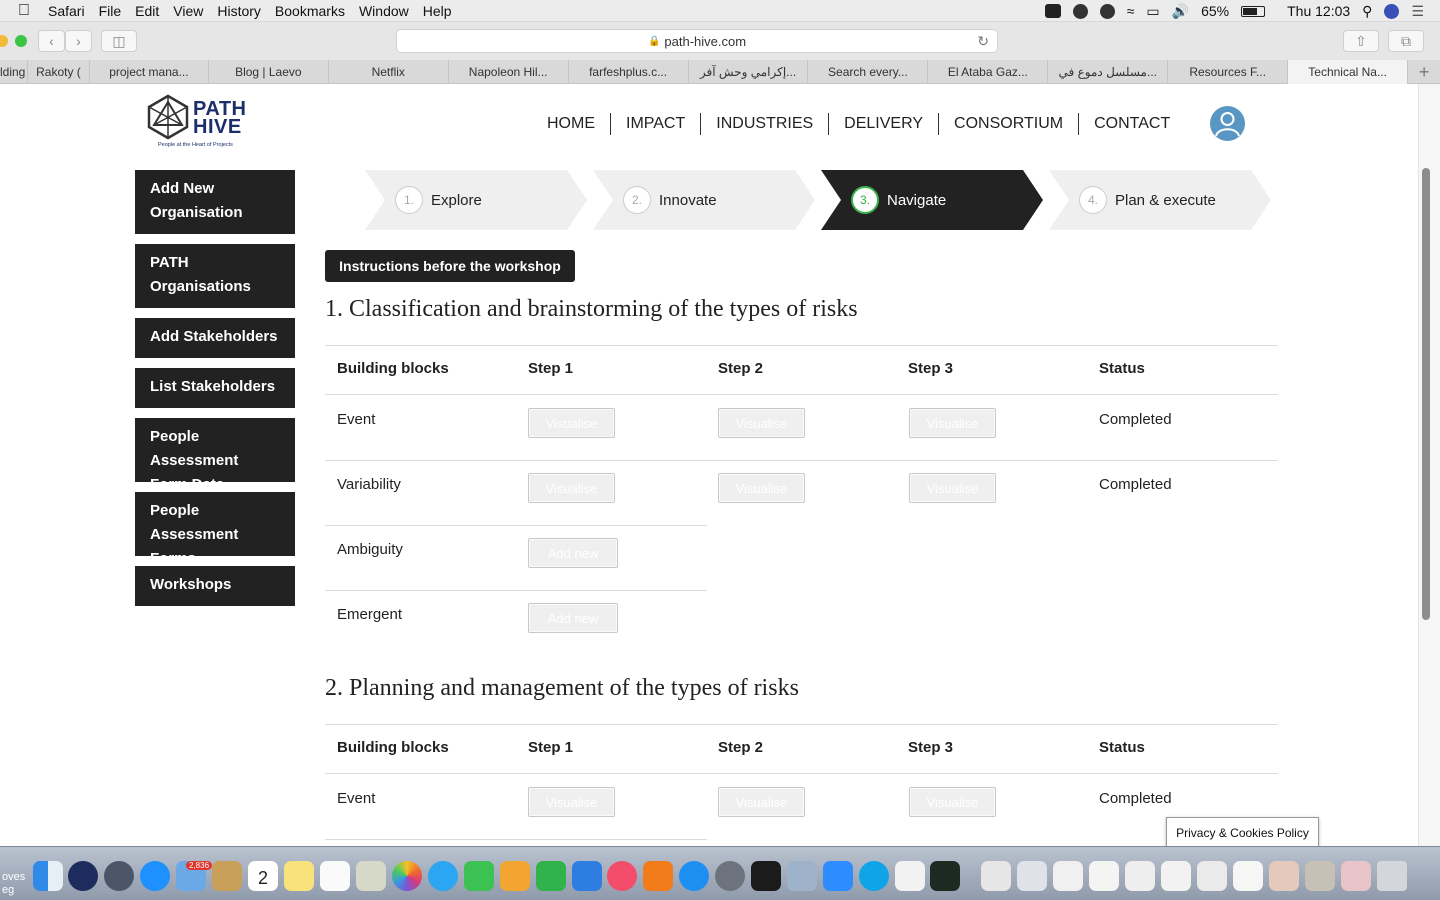 The image size is (1440, 900). What do you see at coordinates (1242, 832) in the screenshot?
I see `privacy-cookies-button: Privacy & Cookies Policy` at bounding box center [1242, 832].